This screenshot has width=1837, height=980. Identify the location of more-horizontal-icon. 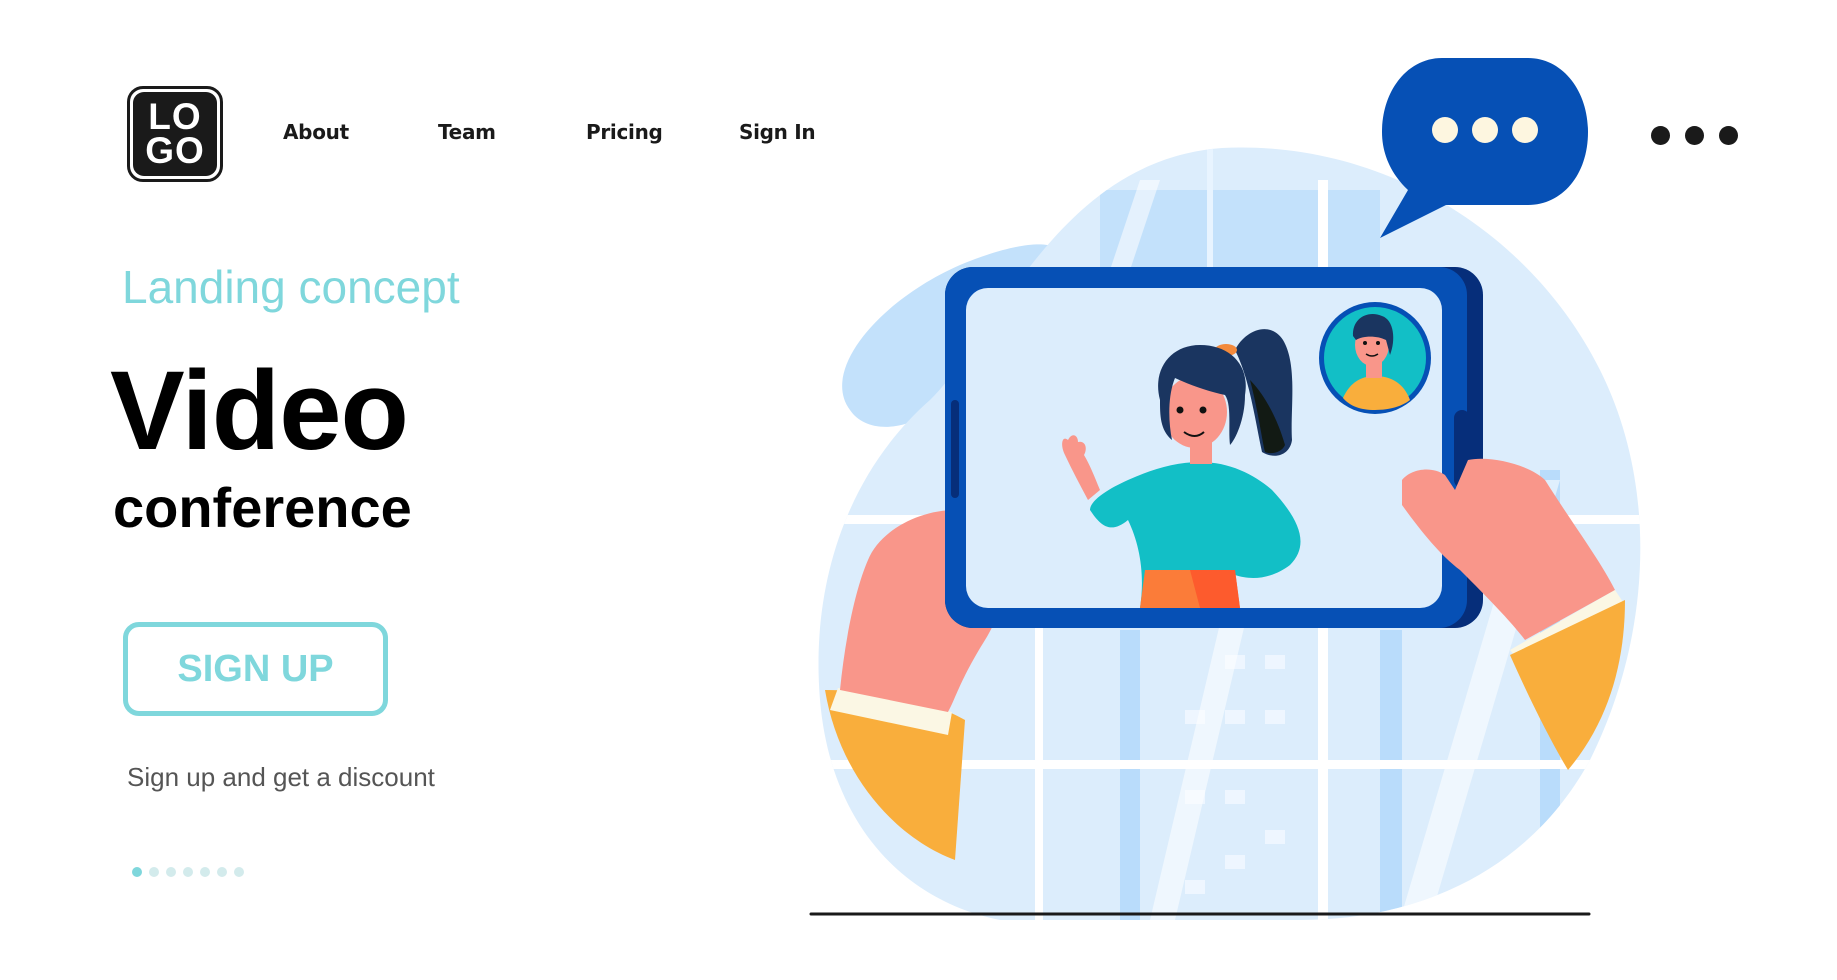
(1694, 135).